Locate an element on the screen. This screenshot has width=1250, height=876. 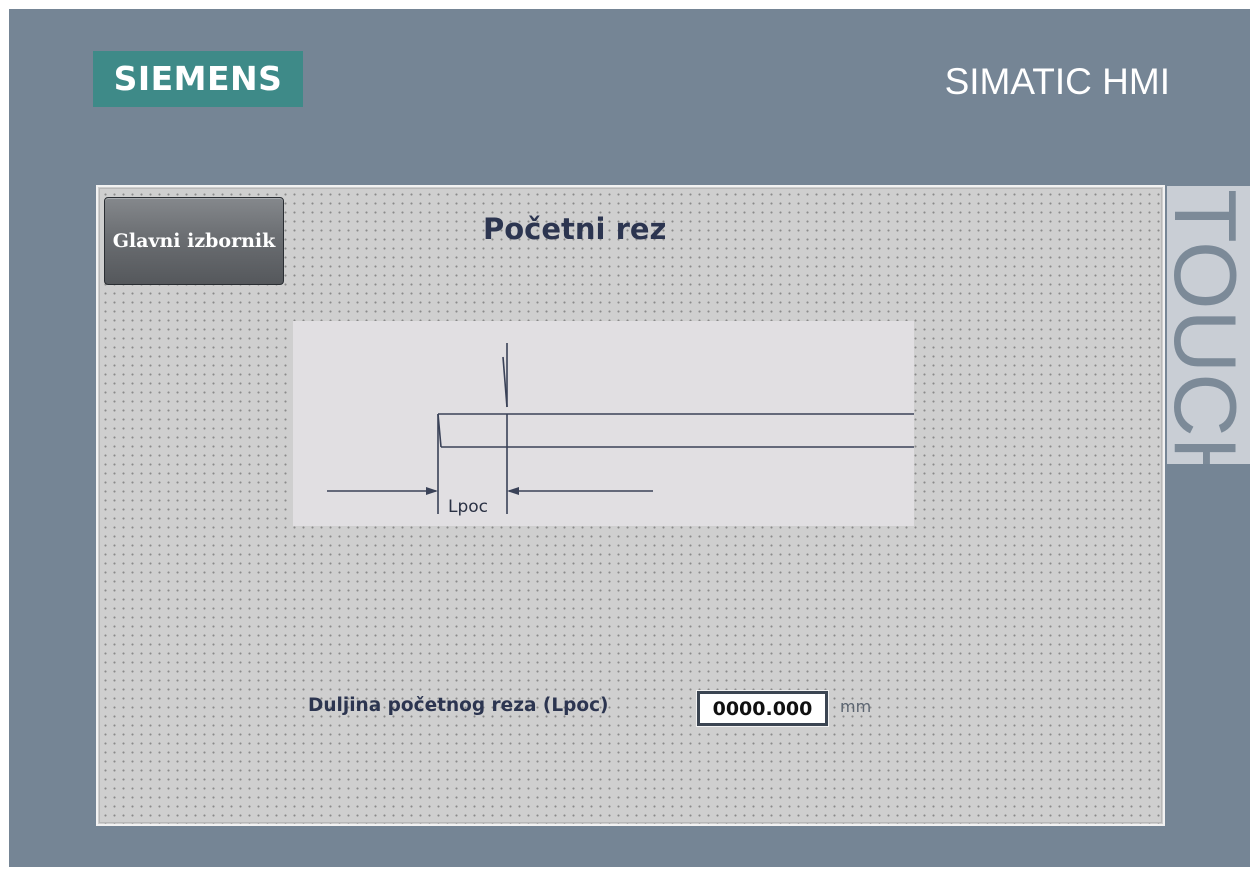
initial-cut-length-input is located at coordinates (762, 708).